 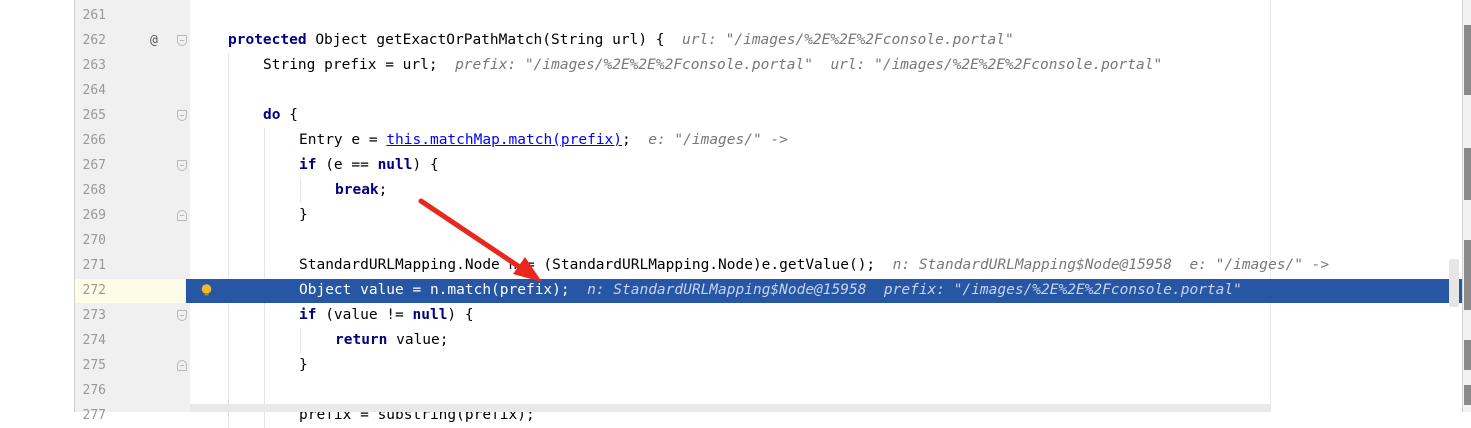 What do you see at coordinates (392, 340) in the screenshot?
I see `code-text: return value;` at bounding box center [392, 340].